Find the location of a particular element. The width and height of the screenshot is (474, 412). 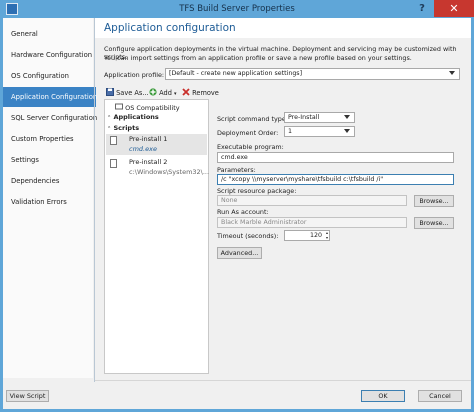

nav-item-application-configuration: Application Configuration is located at coordinates (50, 97).